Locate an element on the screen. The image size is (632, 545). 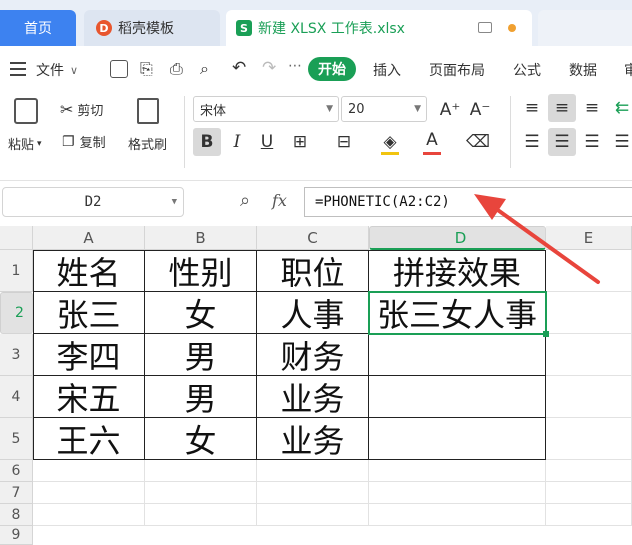
row-header-5: 5 is located at coordinates (16, 439).